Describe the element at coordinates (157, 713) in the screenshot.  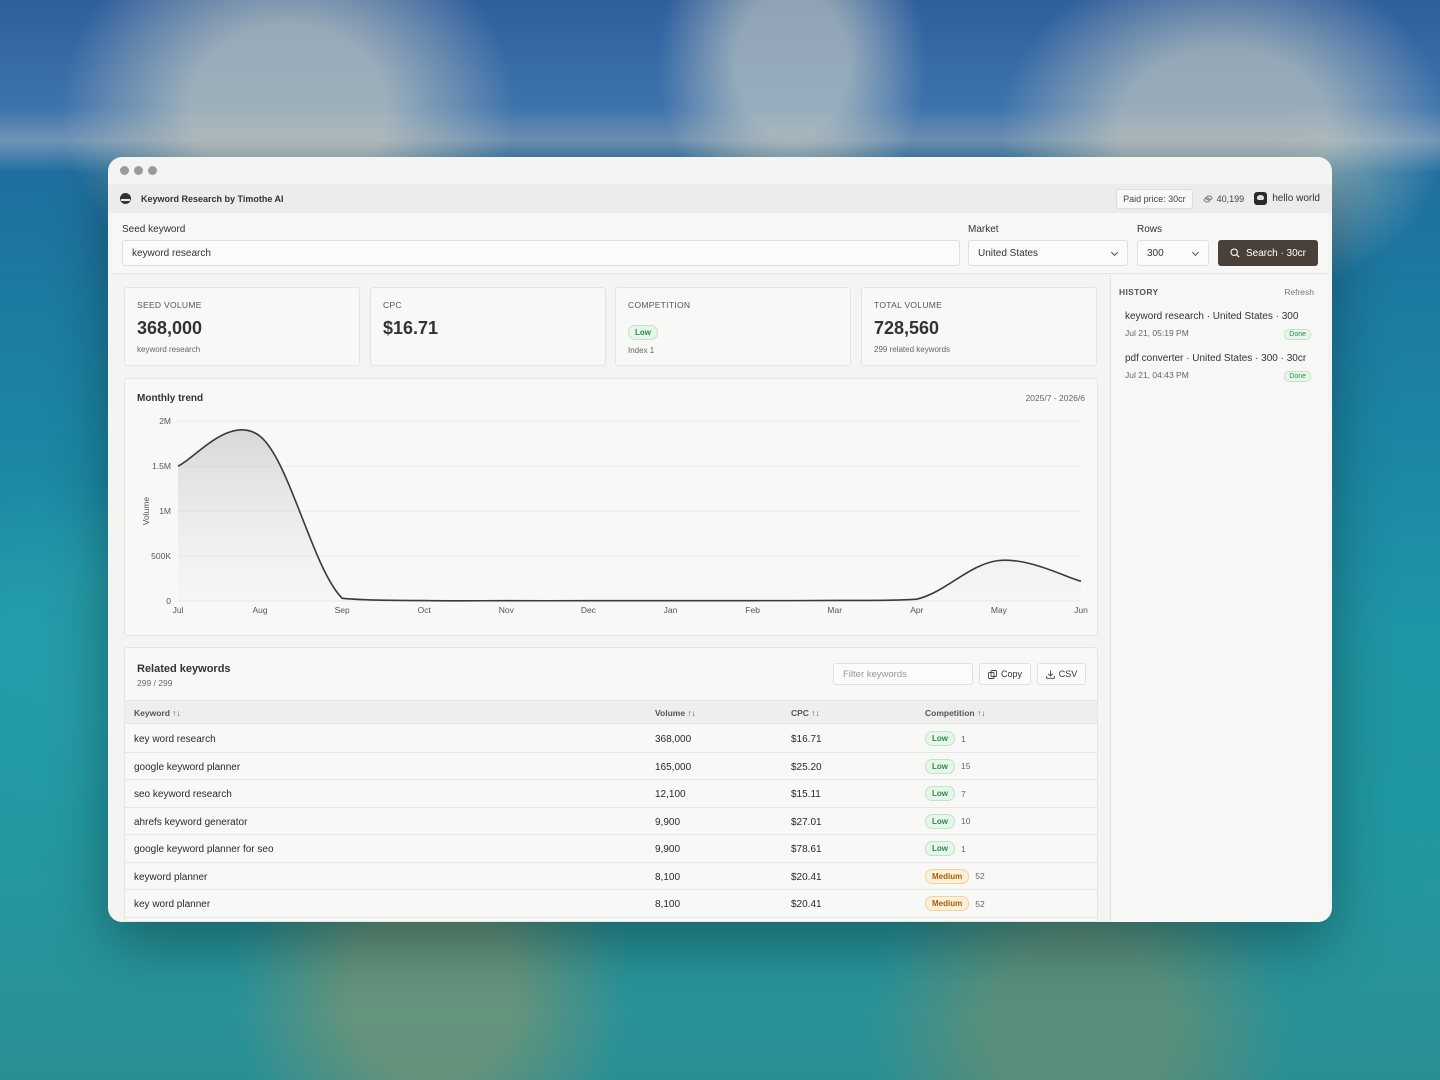
I see `column-keyword: Keyword ↑↓` at that location.